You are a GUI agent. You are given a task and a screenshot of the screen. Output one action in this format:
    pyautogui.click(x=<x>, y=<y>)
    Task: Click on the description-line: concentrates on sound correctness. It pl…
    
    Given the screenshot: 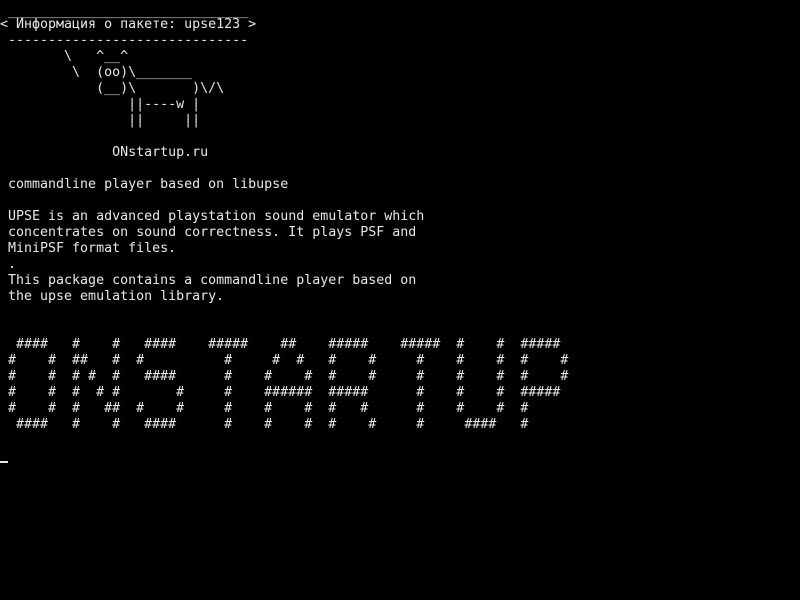 What is the action you would take?
    pyautogui.click(x=208, y=232)
    